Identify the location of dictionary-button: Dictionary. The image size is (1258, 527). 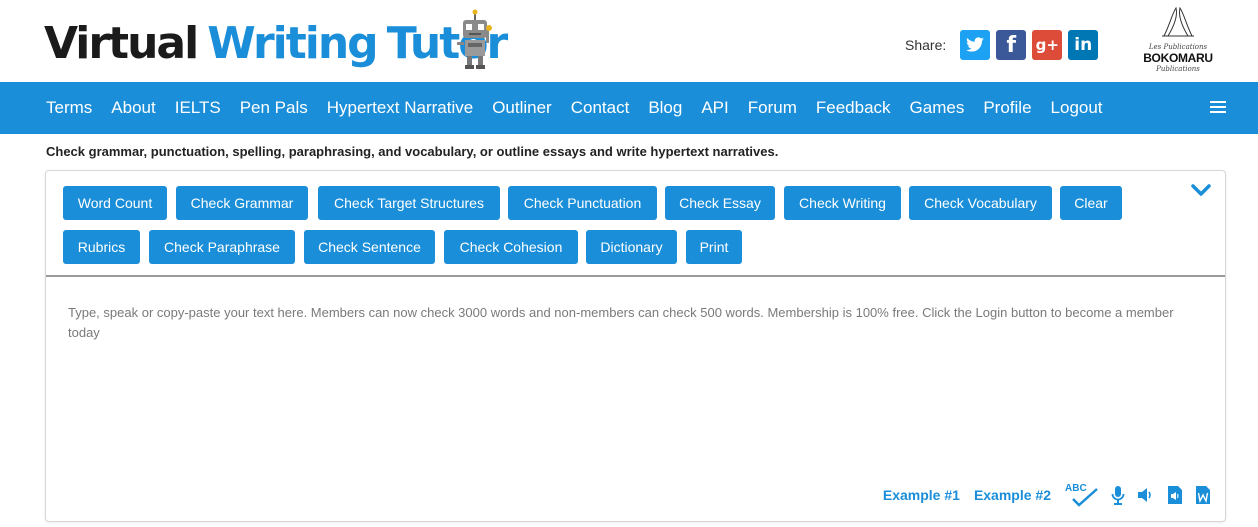
(631, 247).